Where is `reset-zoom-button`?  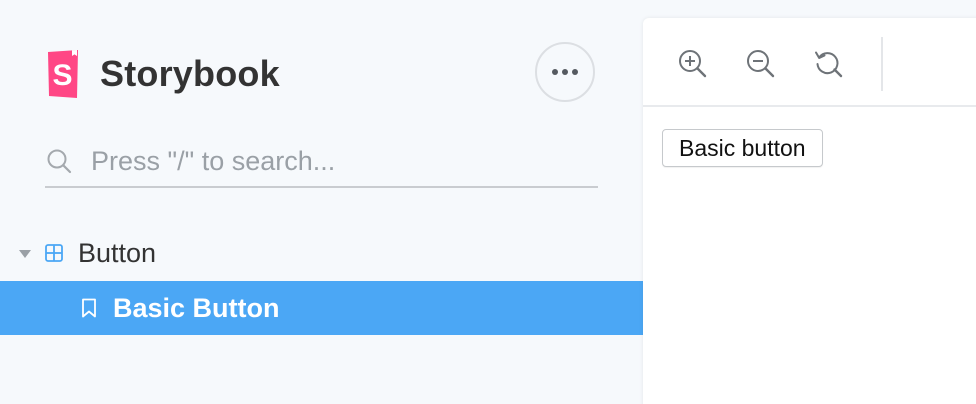
reset-zoom-button is located at coordinates (829, 64).